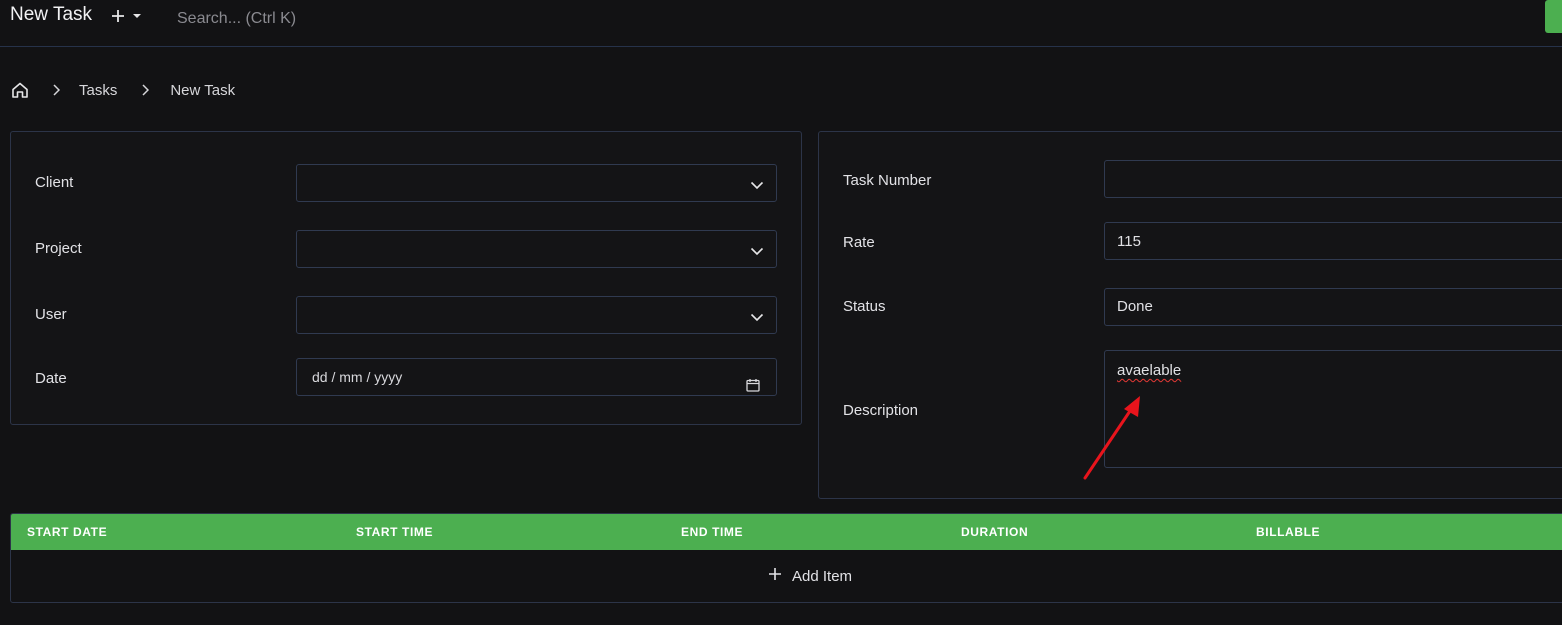 The width and height of the screenshot is (1562, 625). Describe the element at coordinates (54, 182) in the screenshot. I see `client-label: Client` at that location.